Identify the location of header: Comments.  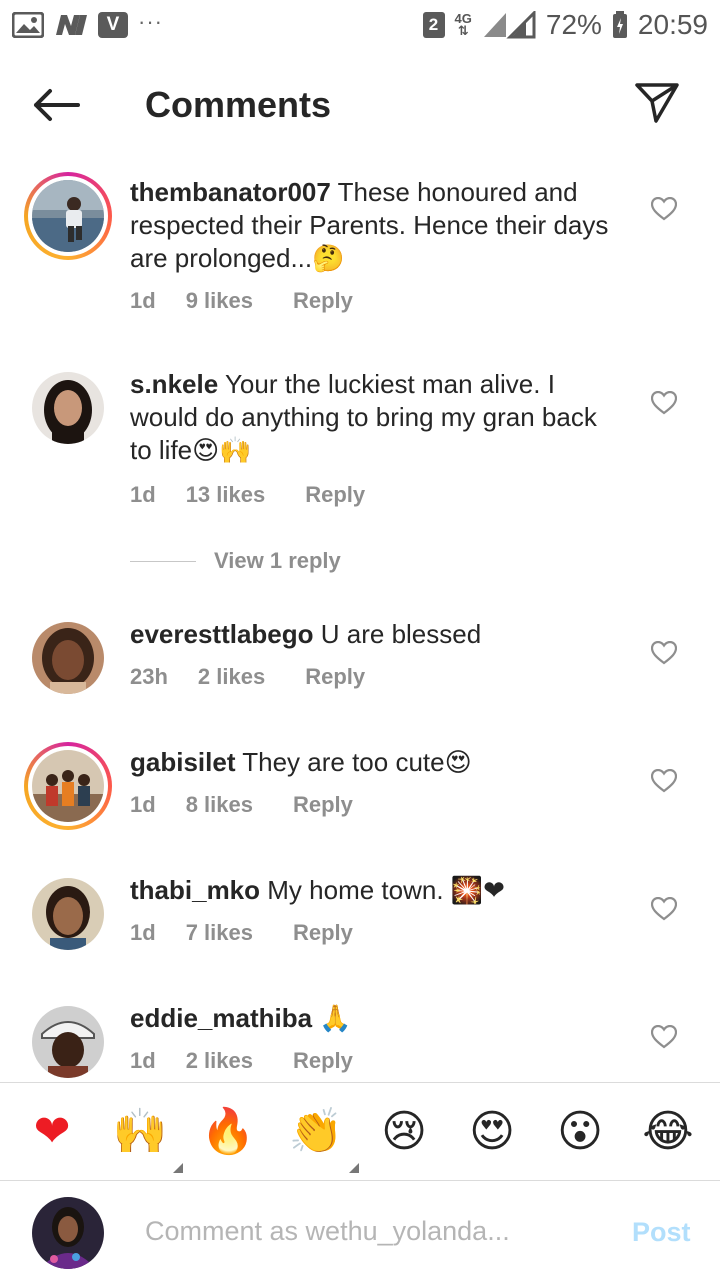
(360, 105).